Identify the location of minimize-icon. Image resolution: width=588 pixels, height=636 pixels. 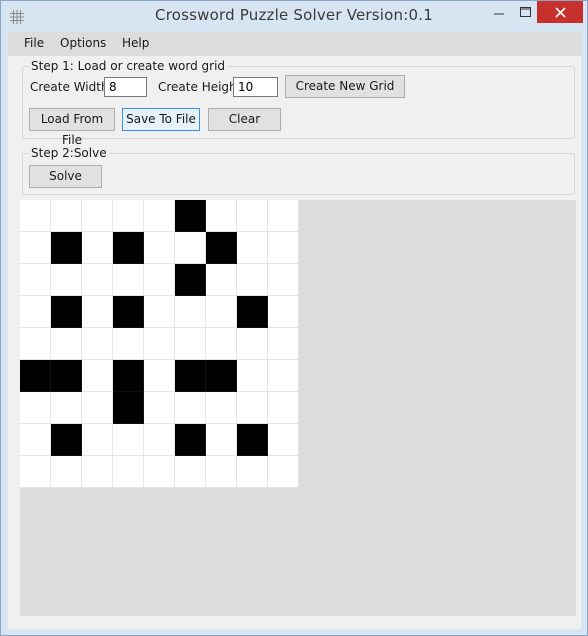
(499, 14).